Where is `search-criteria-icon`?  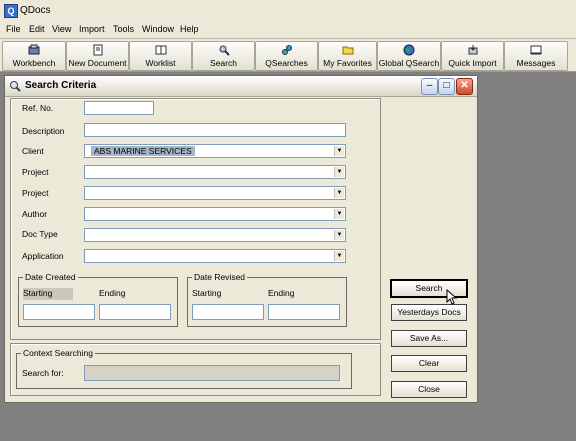 search-criteria-icon is located at coordinates (15, 86).